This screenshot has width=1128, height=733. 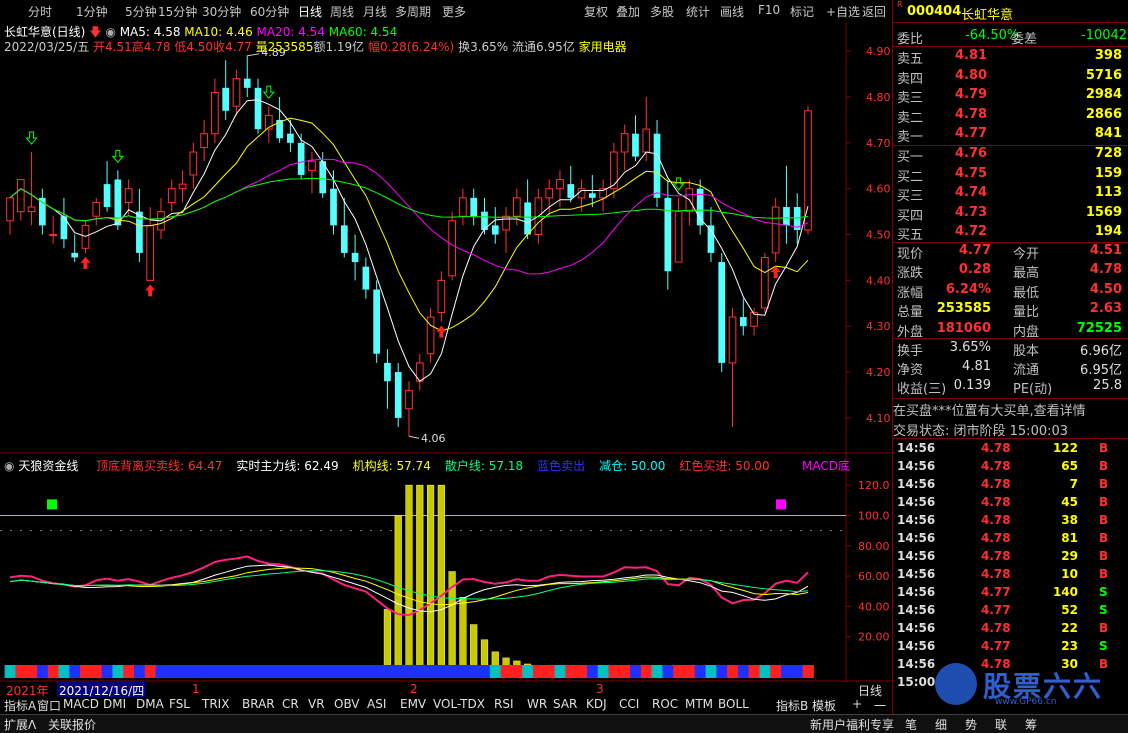 What do you see at coordinates (880, 705) in the screenshot?
I see `indicator-tab-right-3: 一` at bounding box center [880, 705].